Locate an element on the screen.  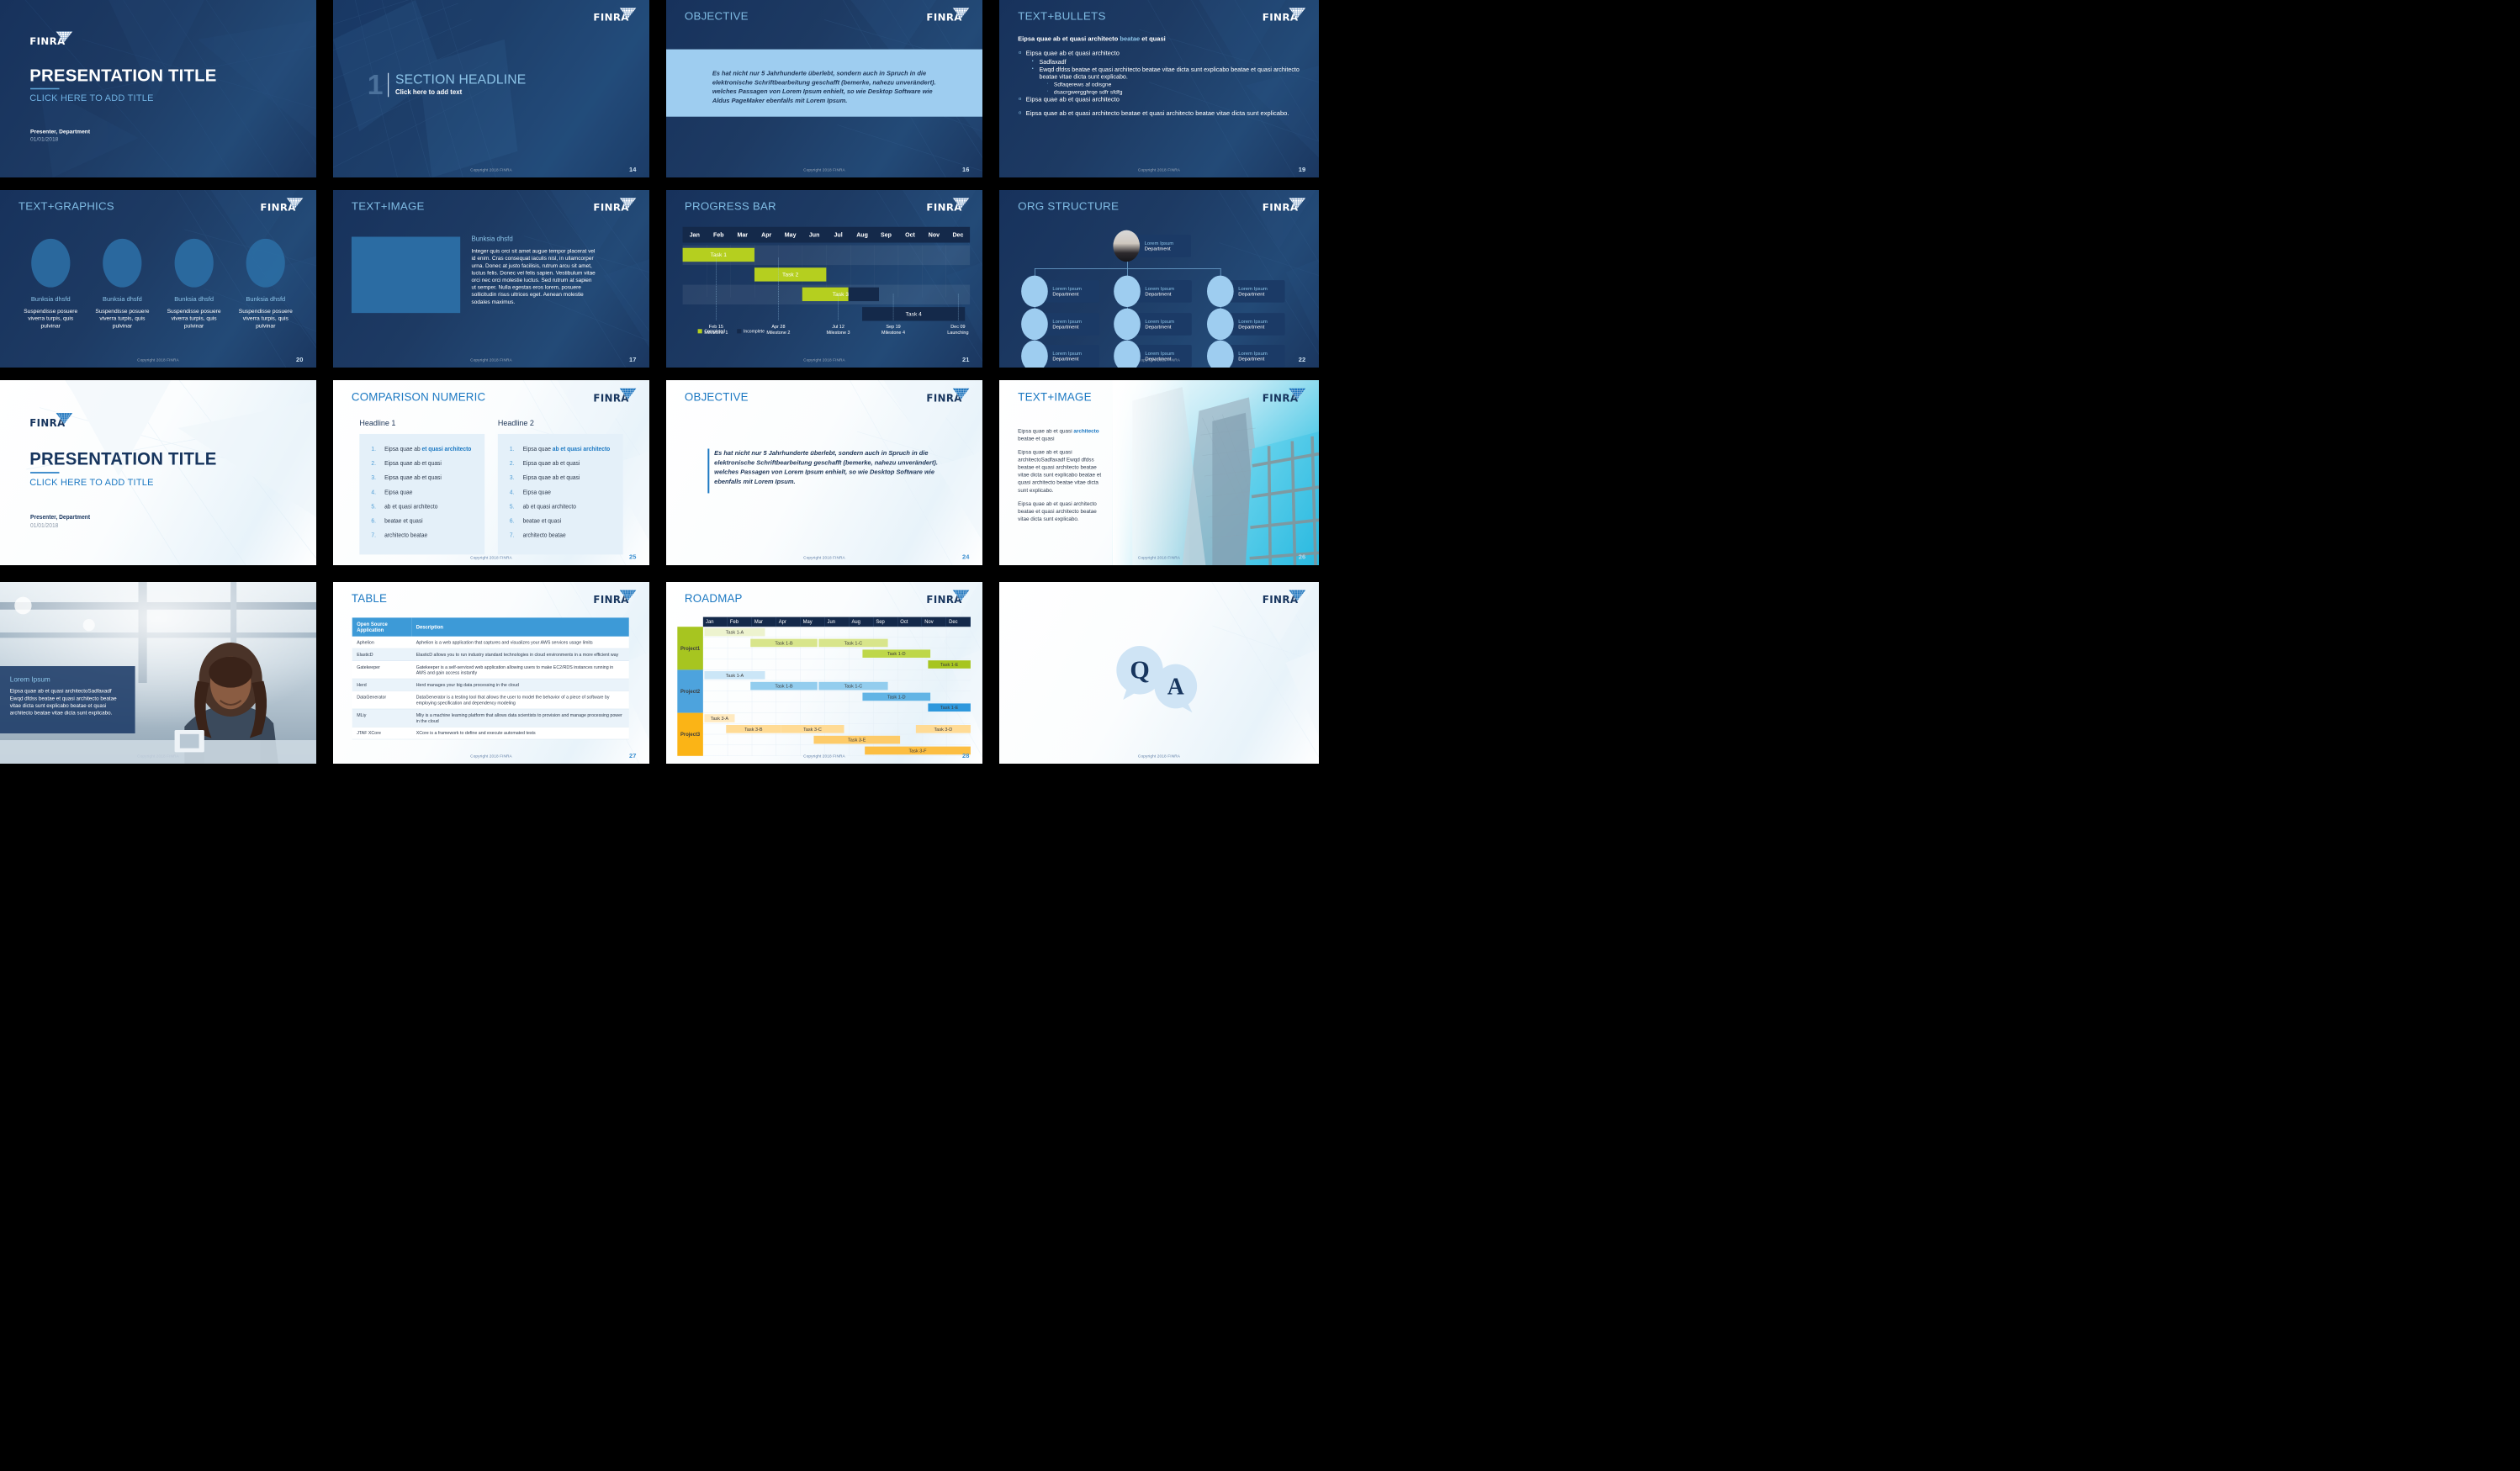
p1-highlight: architecto is located at coordinates (1086, 431).